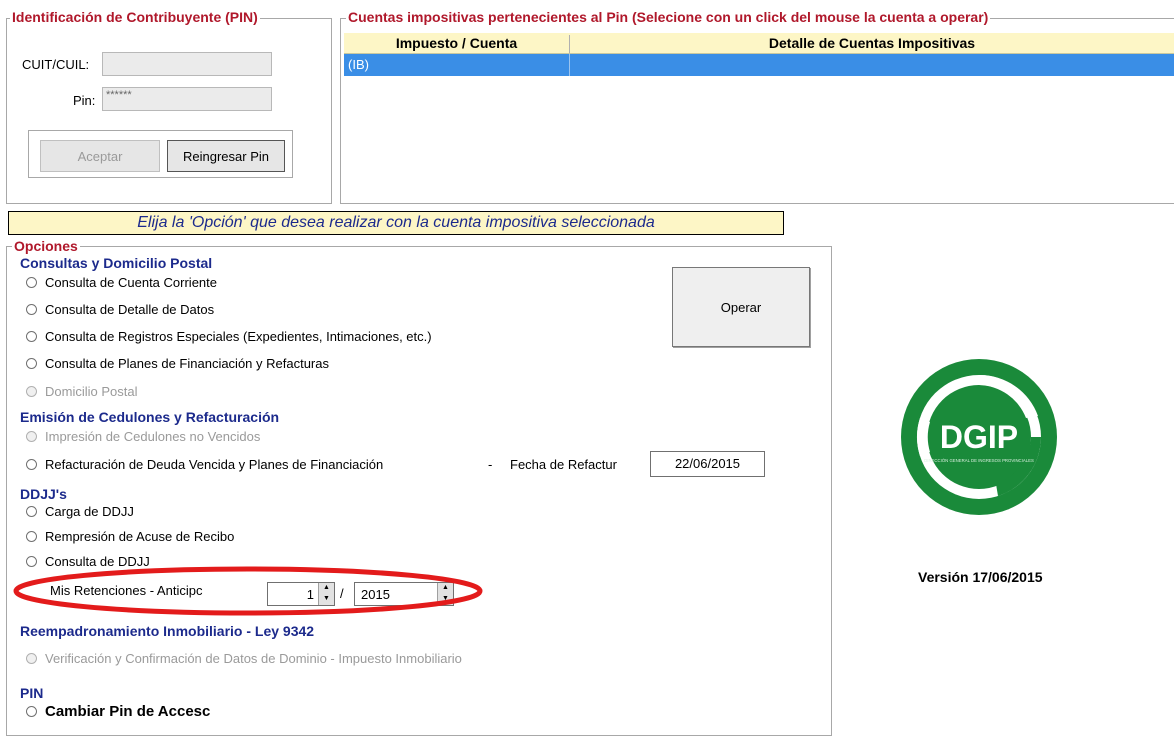  I want to click on option-label: Impresión de Cedulones no Vencidos, so click(153, 436).